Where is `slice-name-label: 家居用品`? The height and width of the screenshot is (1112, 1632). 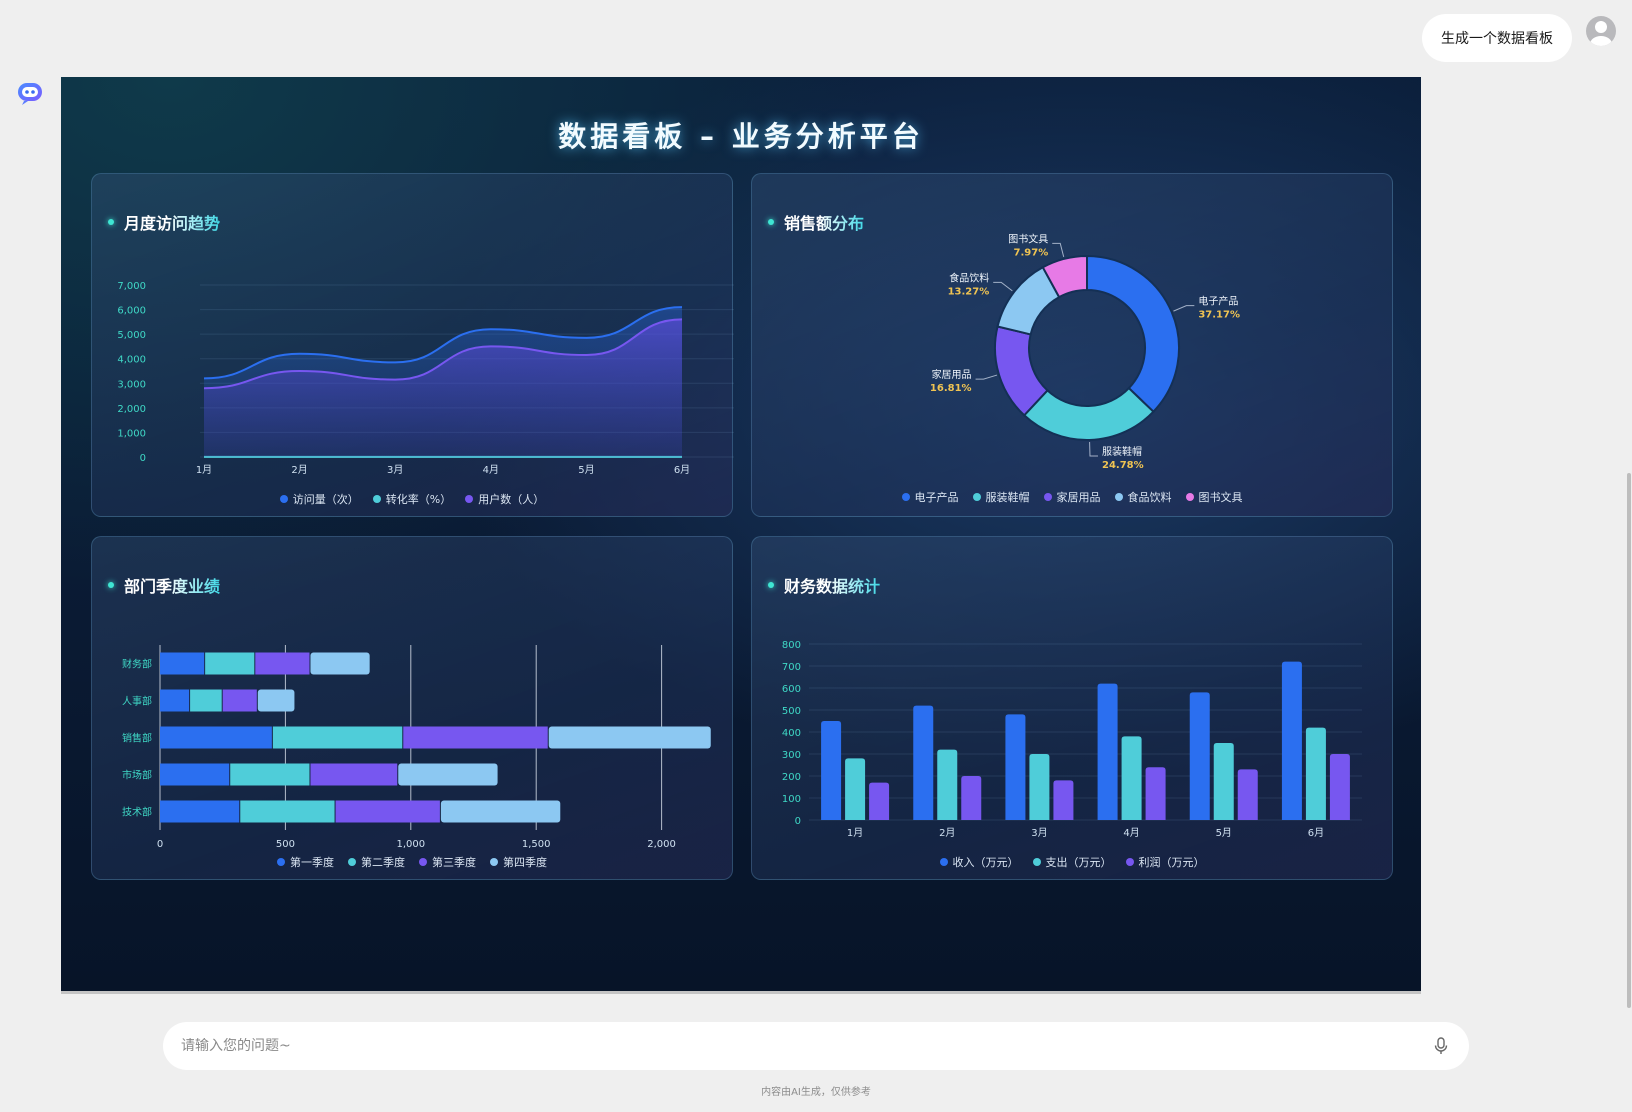
slice-name-label: 家居用品 is located at coordinates (952, 374).